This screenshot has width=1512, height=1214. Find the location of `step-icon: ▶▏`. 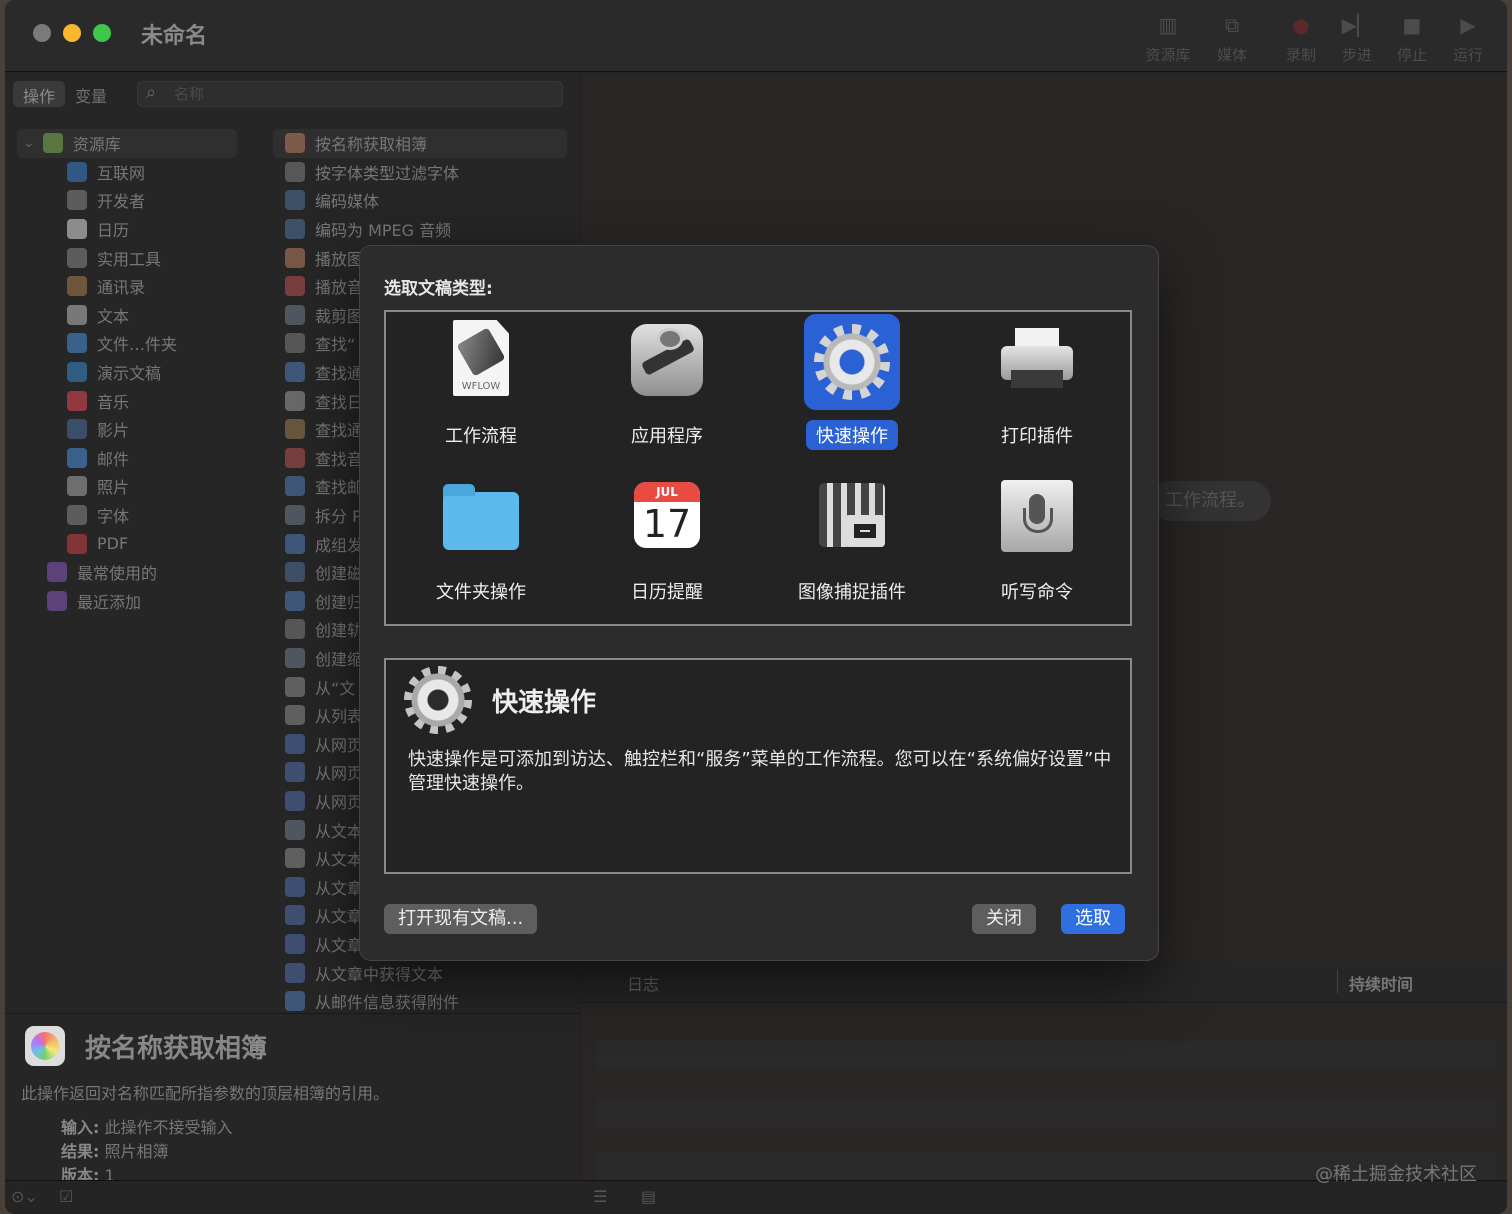

step-icon: ▶▏ is located at coordinates (1357, 25).